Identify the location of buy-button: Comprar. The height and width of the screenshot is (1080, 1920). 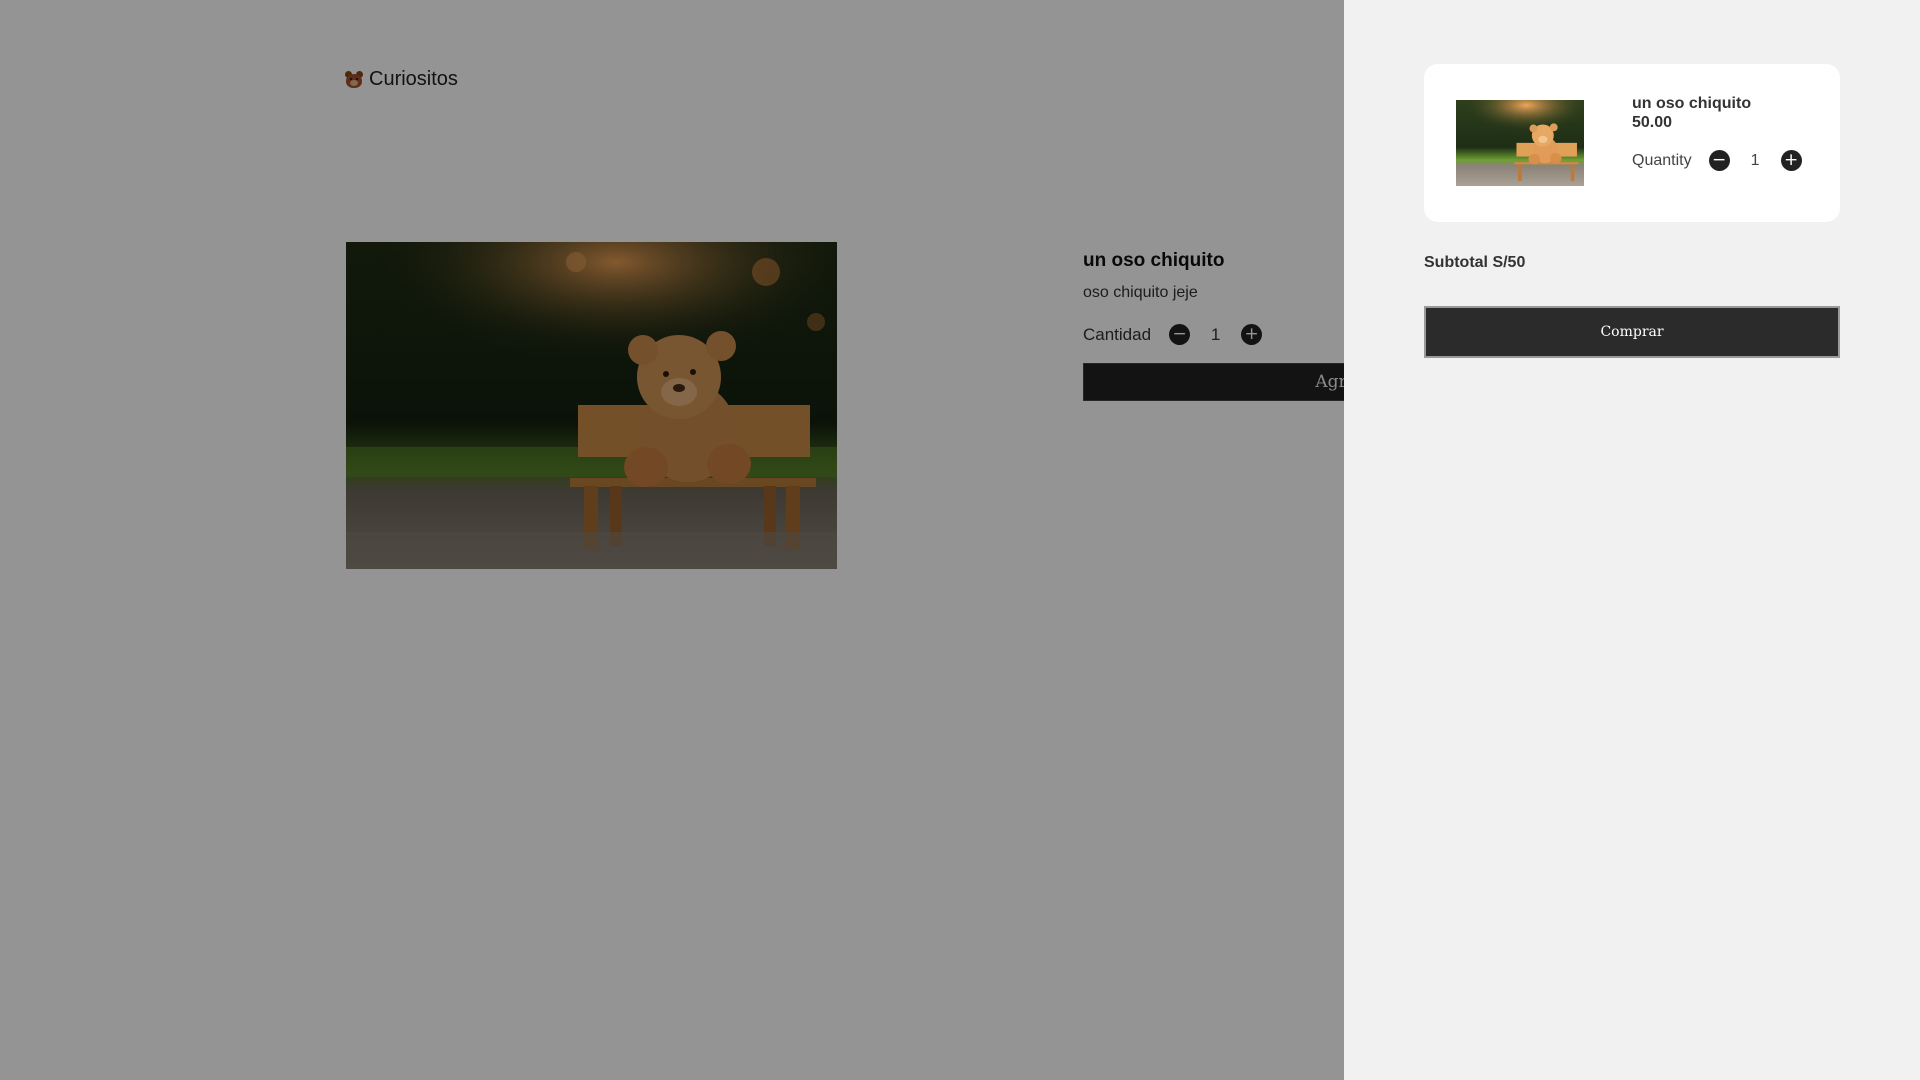
(1632, 332).